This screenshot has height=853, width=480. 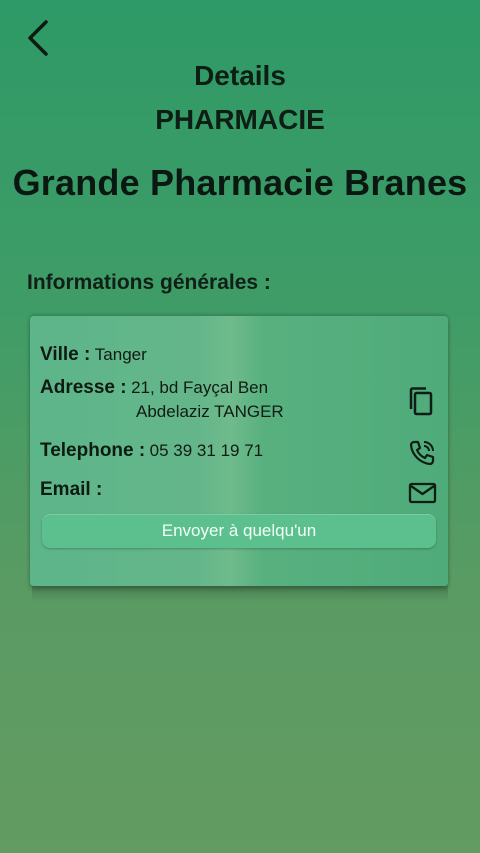 What do you see at coordinates (422, 453) in the screenshot?
I see `phone-call-icon` at bounding box center [422, 453].